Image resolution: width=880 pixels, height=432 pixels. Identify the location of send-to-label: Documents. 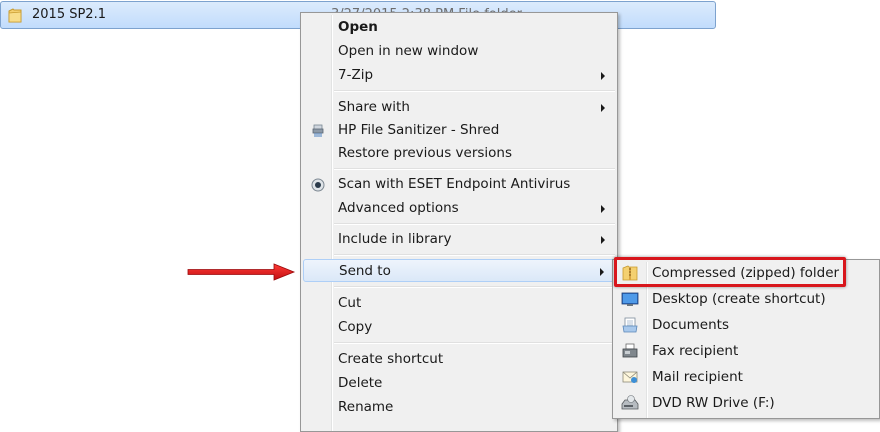
(690, 325).